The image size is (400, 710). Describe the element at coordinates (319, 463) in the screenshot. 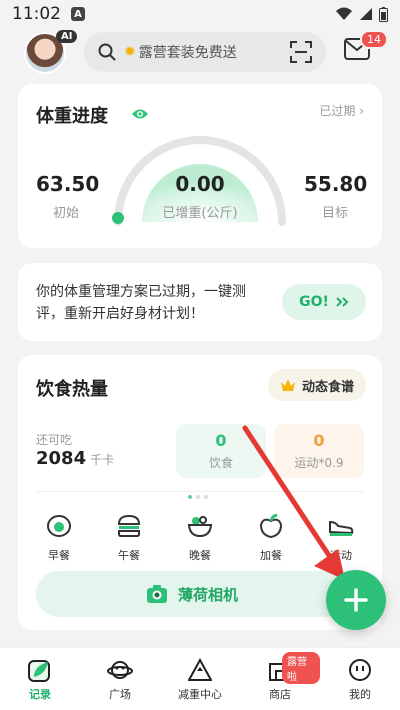

I see `exercise-label: 运动*0.9` at that location.